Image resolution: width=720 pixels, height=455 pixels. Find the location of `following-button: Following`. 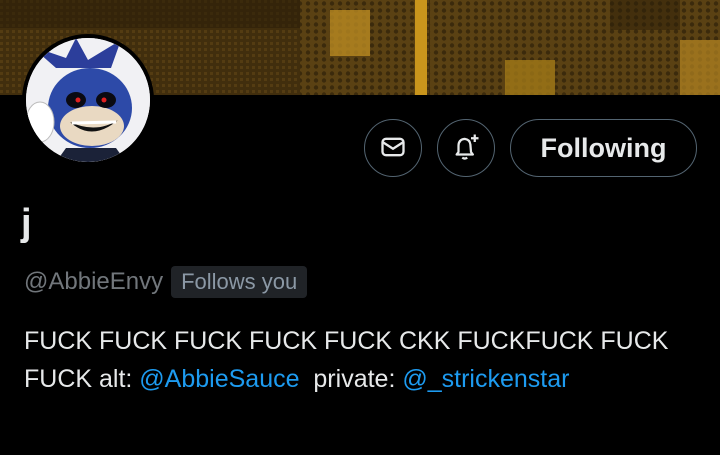

following-button: Following is located at coordinates (603, 148).